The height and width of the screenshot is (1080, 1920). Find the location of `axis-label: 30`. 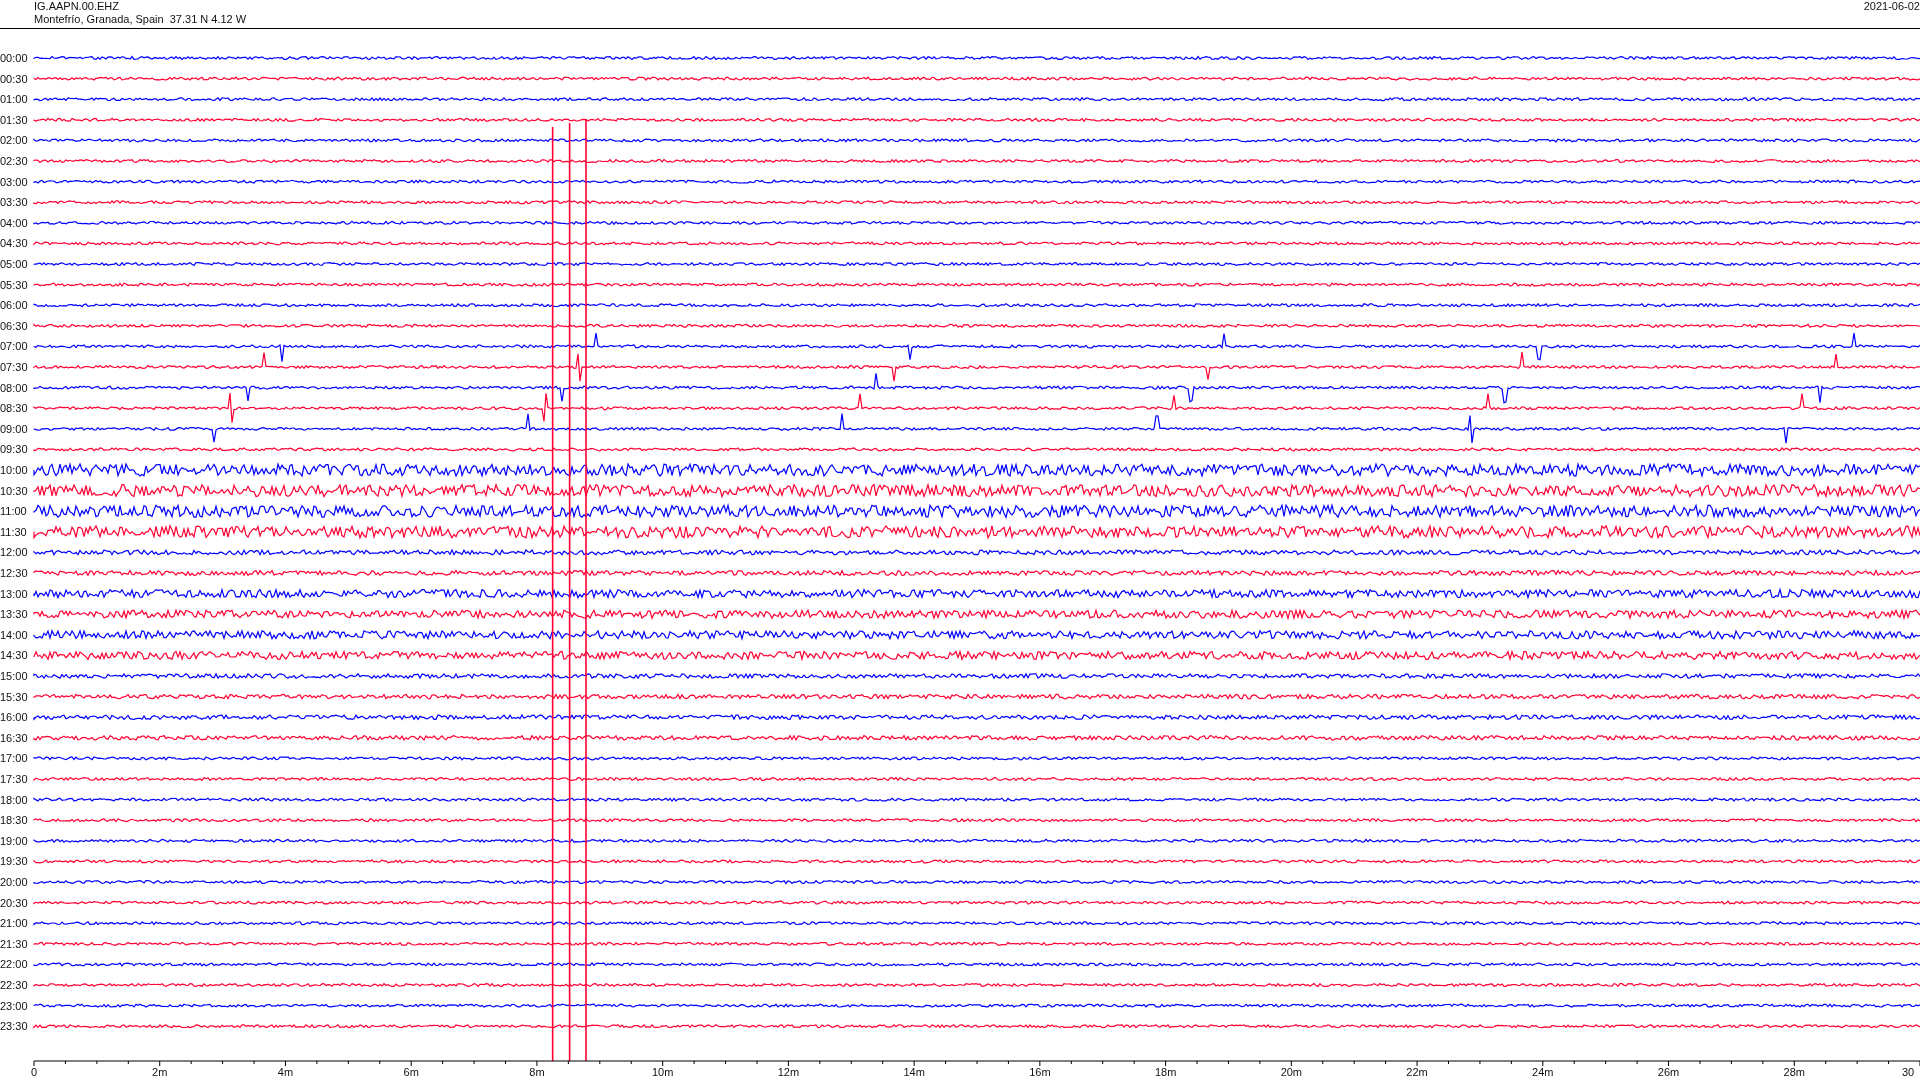

axis-label: 30 is located at coordinates (1908, 1072).